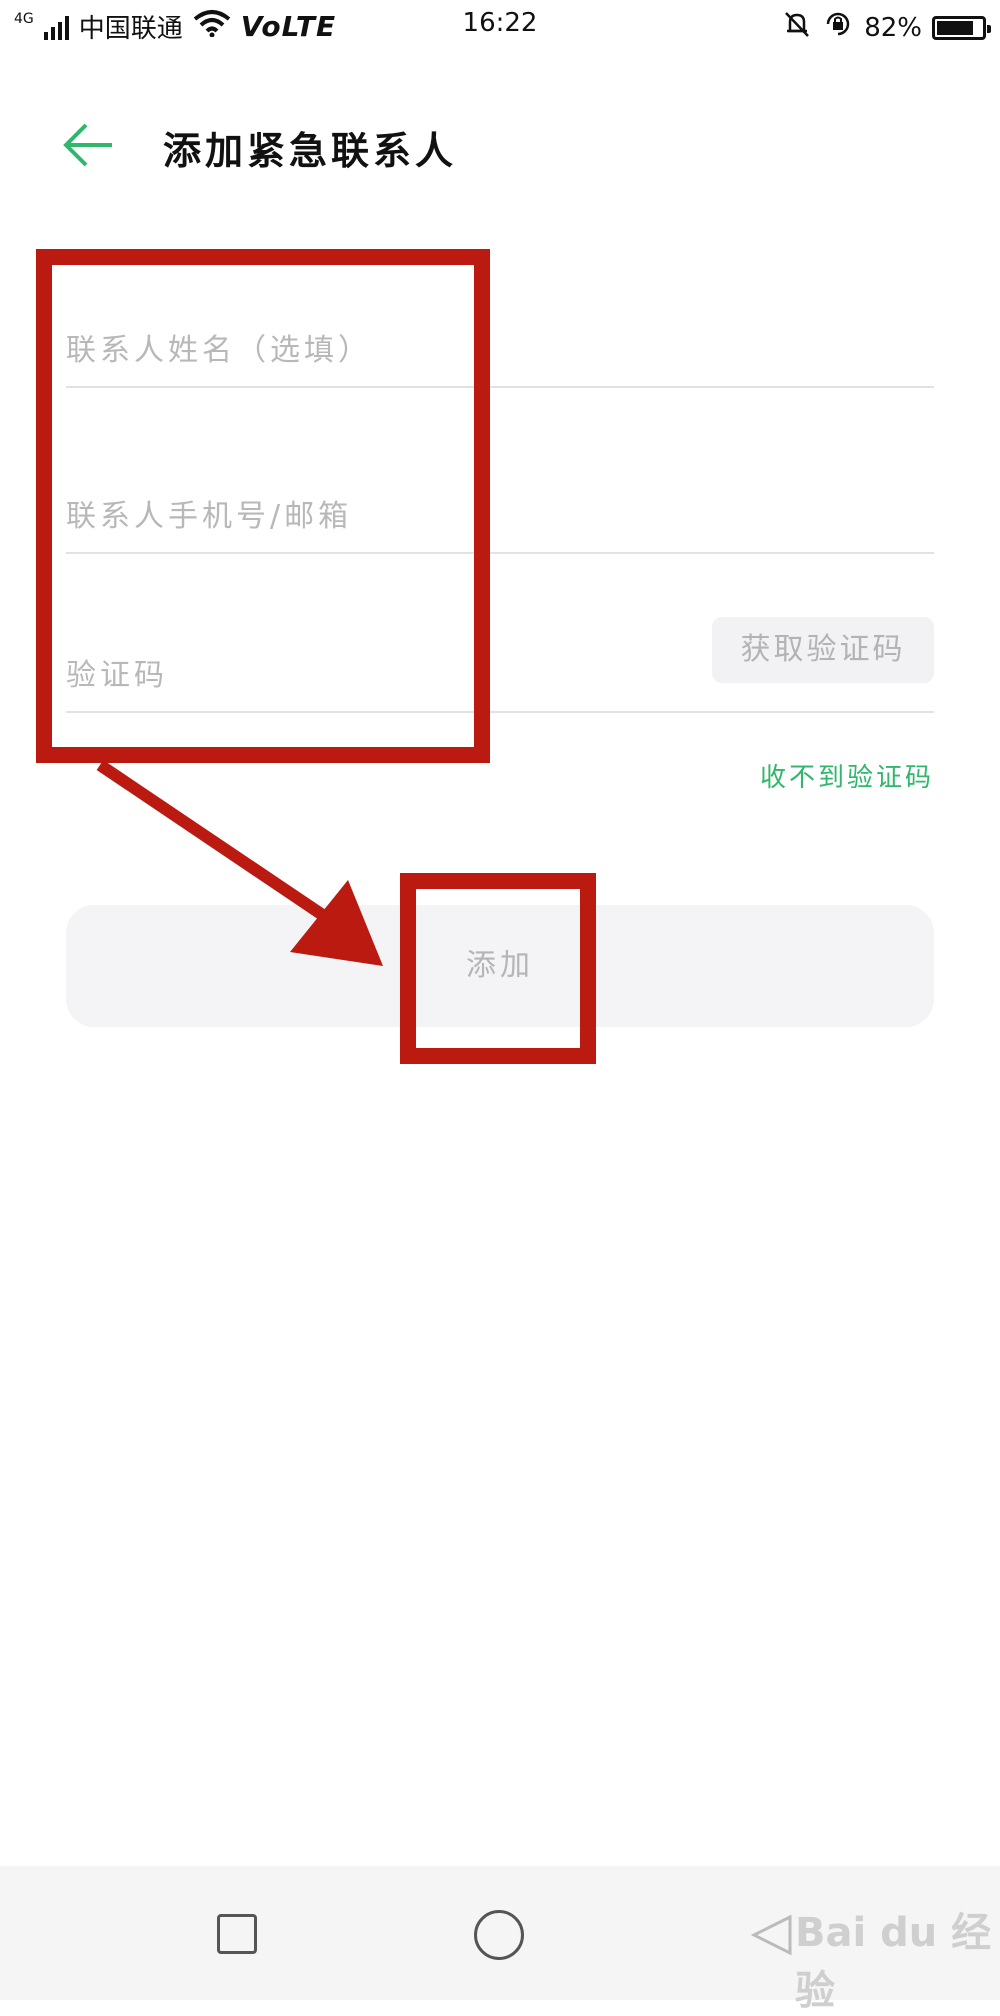  I want to click on home-button, so click(499, 1935).